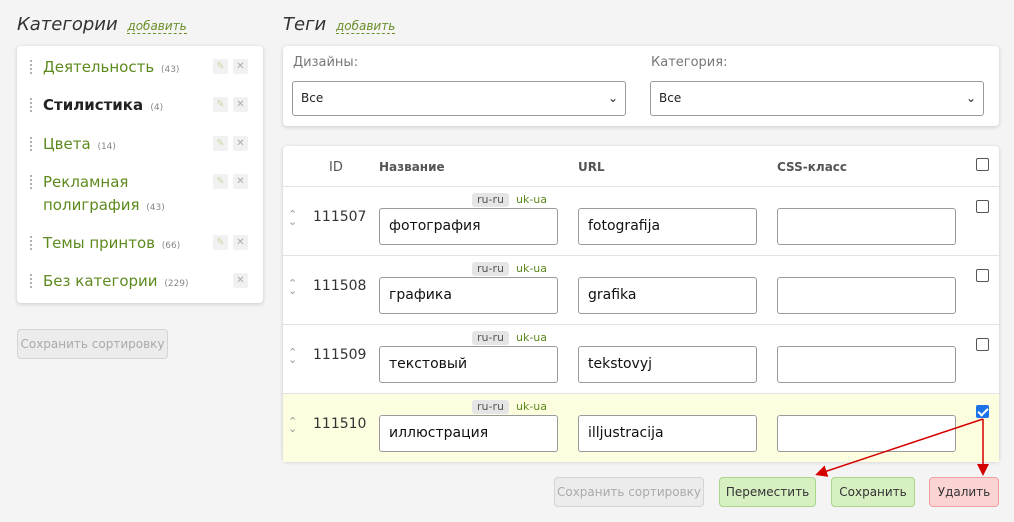 The width and height of the screenshot is (1014, 522). What do you see at coordinates (123, 283) in the screenshot?
I see `category-label: Без категории (229)` at bounding box center [123, 283].